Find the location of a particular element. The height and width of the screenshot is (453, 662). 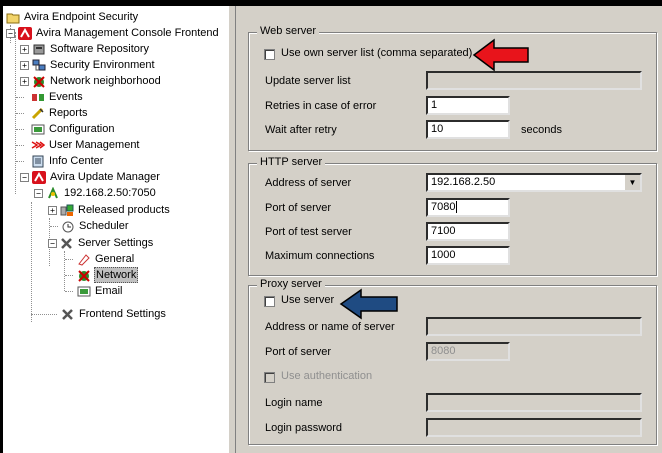

scheduler-icon is located at coordinates (68, 226).